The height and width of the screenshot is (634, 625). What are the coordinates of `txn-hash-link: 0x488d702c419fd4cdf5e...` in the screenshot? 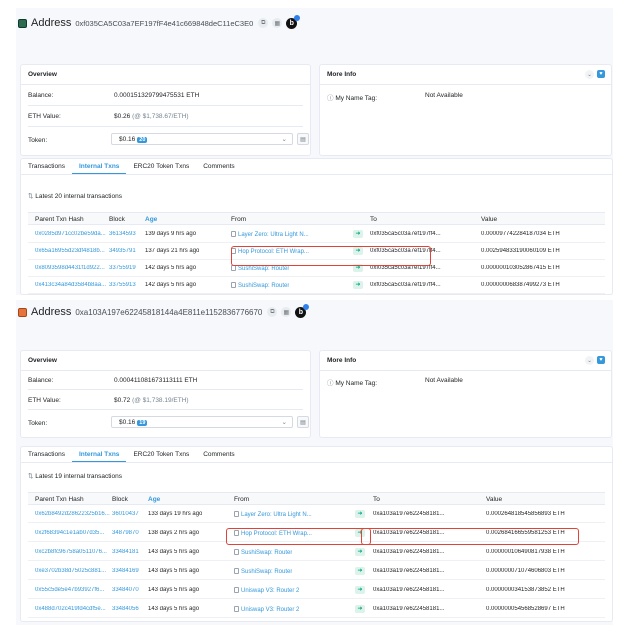 It's located at (72, 609).